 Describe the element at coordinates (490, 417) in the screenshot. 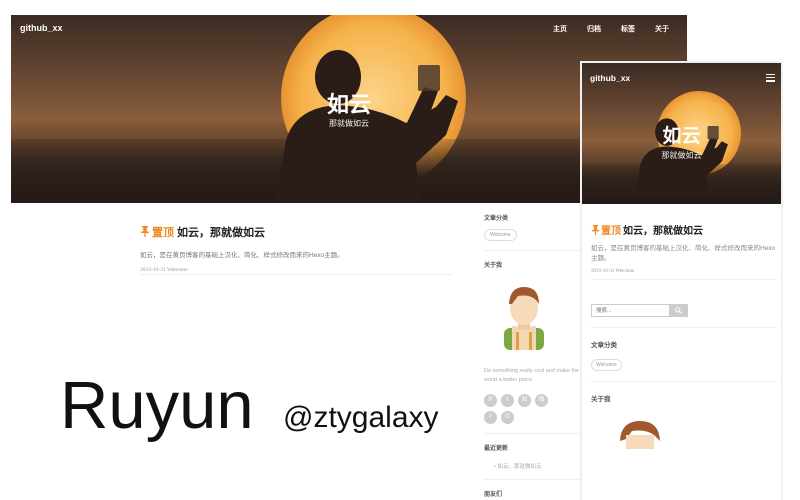

I see `facebook-icon: f` at that location.